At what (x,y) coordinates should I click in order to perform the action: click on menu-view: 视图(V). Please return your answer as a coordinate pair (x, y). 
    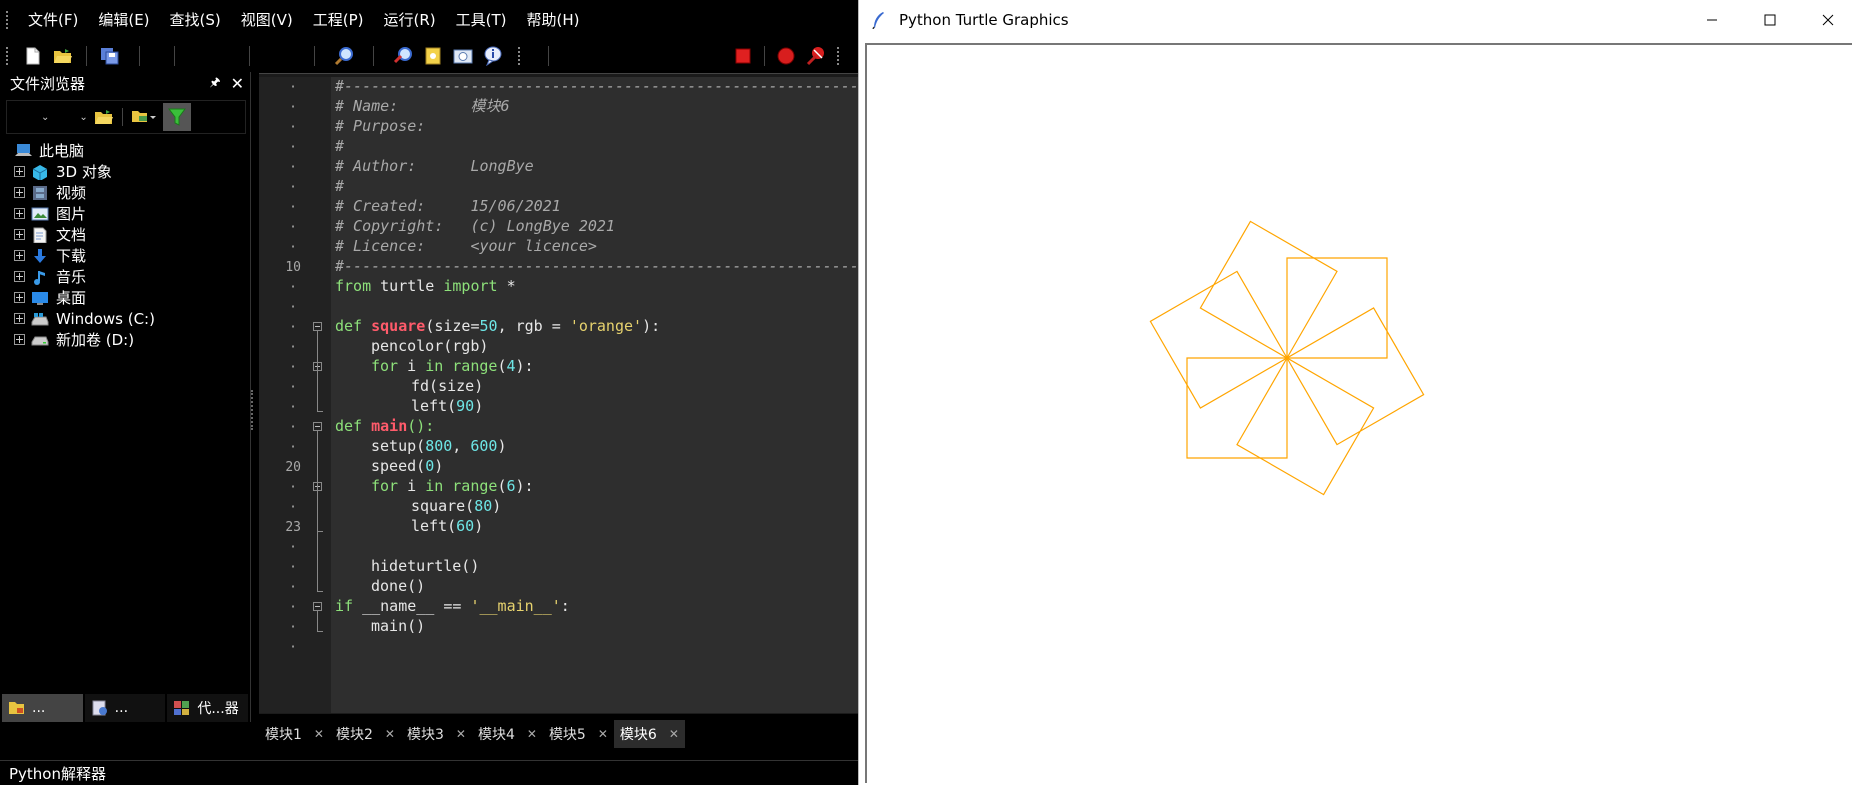
    Looking at the image, I should click on (267, 20).